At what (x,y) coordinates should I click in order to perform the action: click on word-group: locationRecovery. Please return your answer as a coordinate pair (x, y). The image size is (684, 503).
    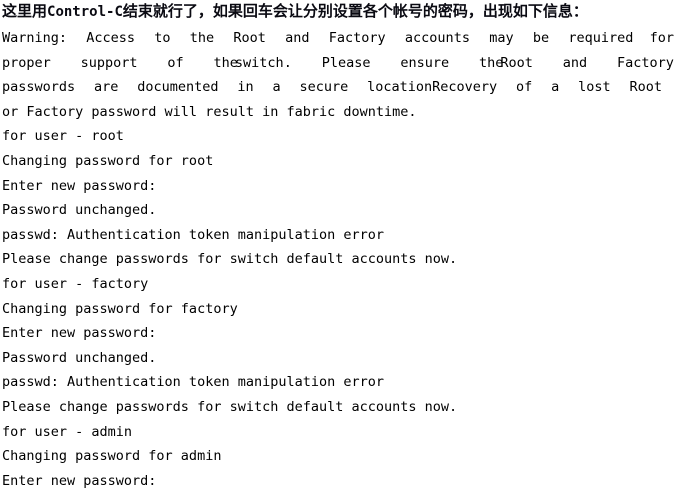
    Looking at the image, I should click on (432, 87).